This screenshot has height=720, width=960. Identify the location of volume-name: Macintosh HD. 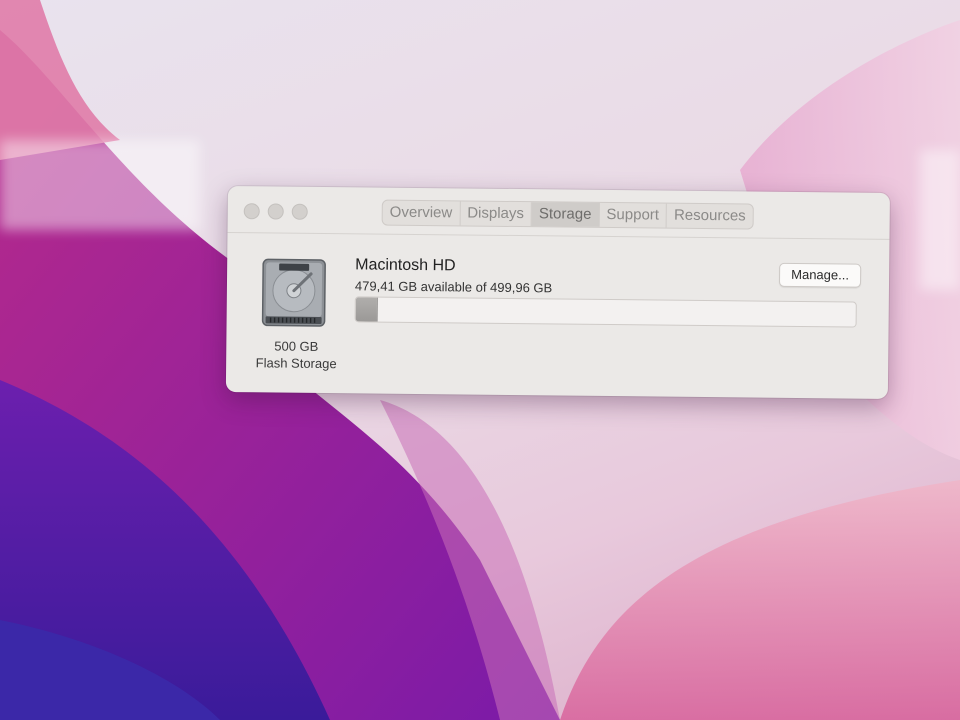
(405, 265).